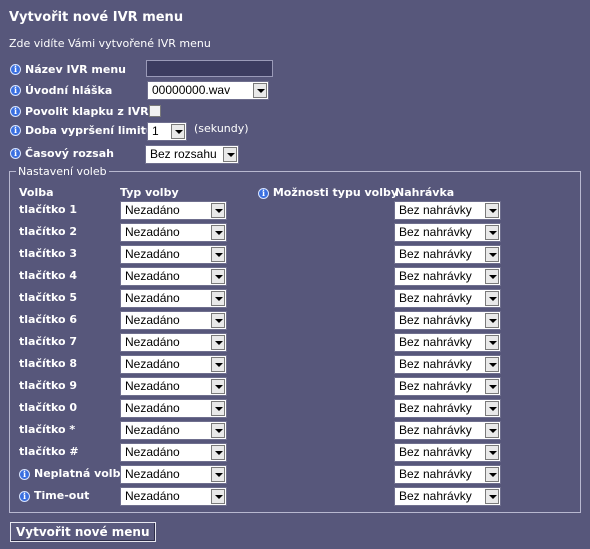 The width and height of the screenshot is (590, 549). What do you see at coordinates (425, 192) in the screenshot?
I see `header-recording: Nahrávka` at bounding box center [425, 192].